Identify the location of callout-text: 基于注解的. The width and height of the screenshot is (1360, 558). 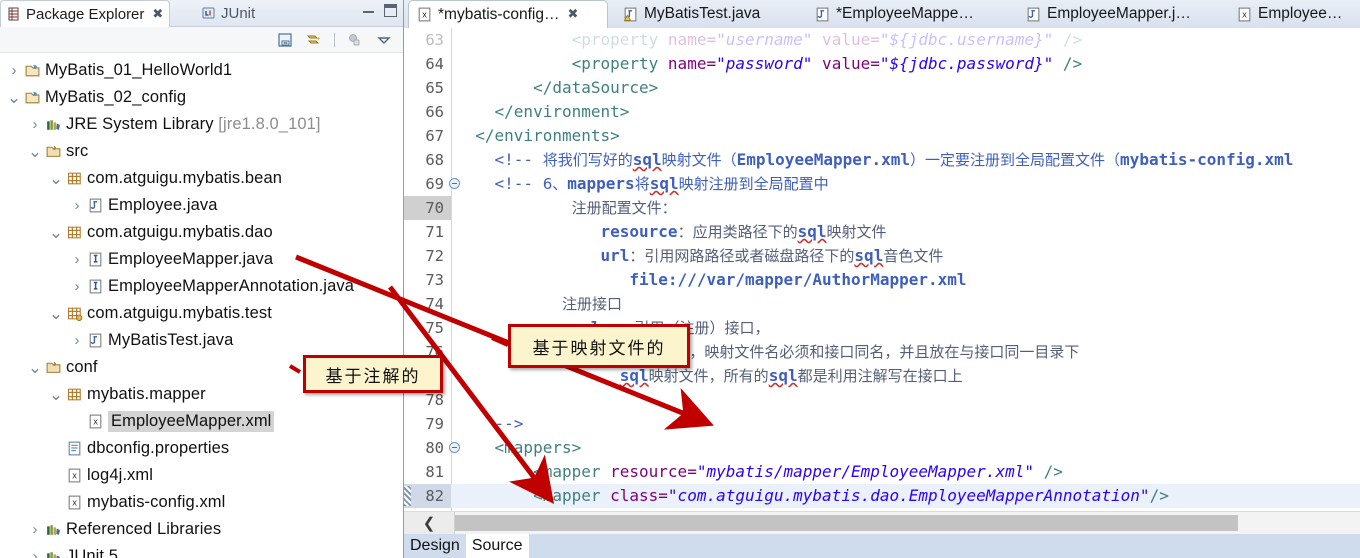
(373, 376).